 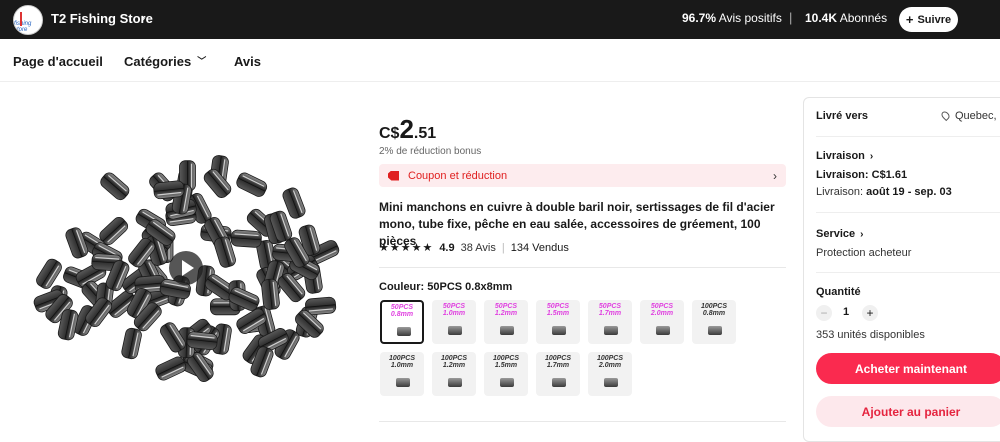 I want to click on plus-icon: +, so click(x=910, y=19).